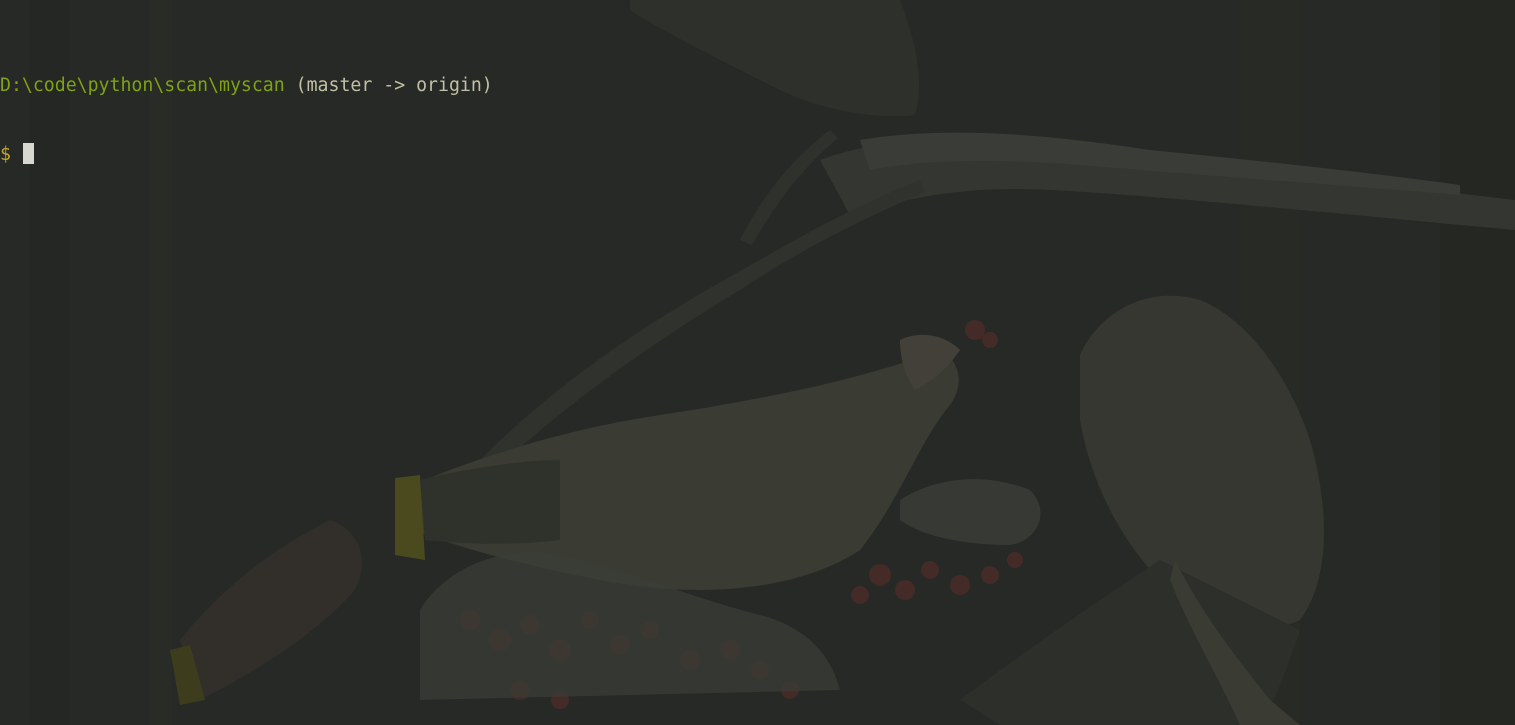  What do you see at coordinates (246, 154) in the screenshot?
I see `prompt-line: $` at bounding box center [246, 154].